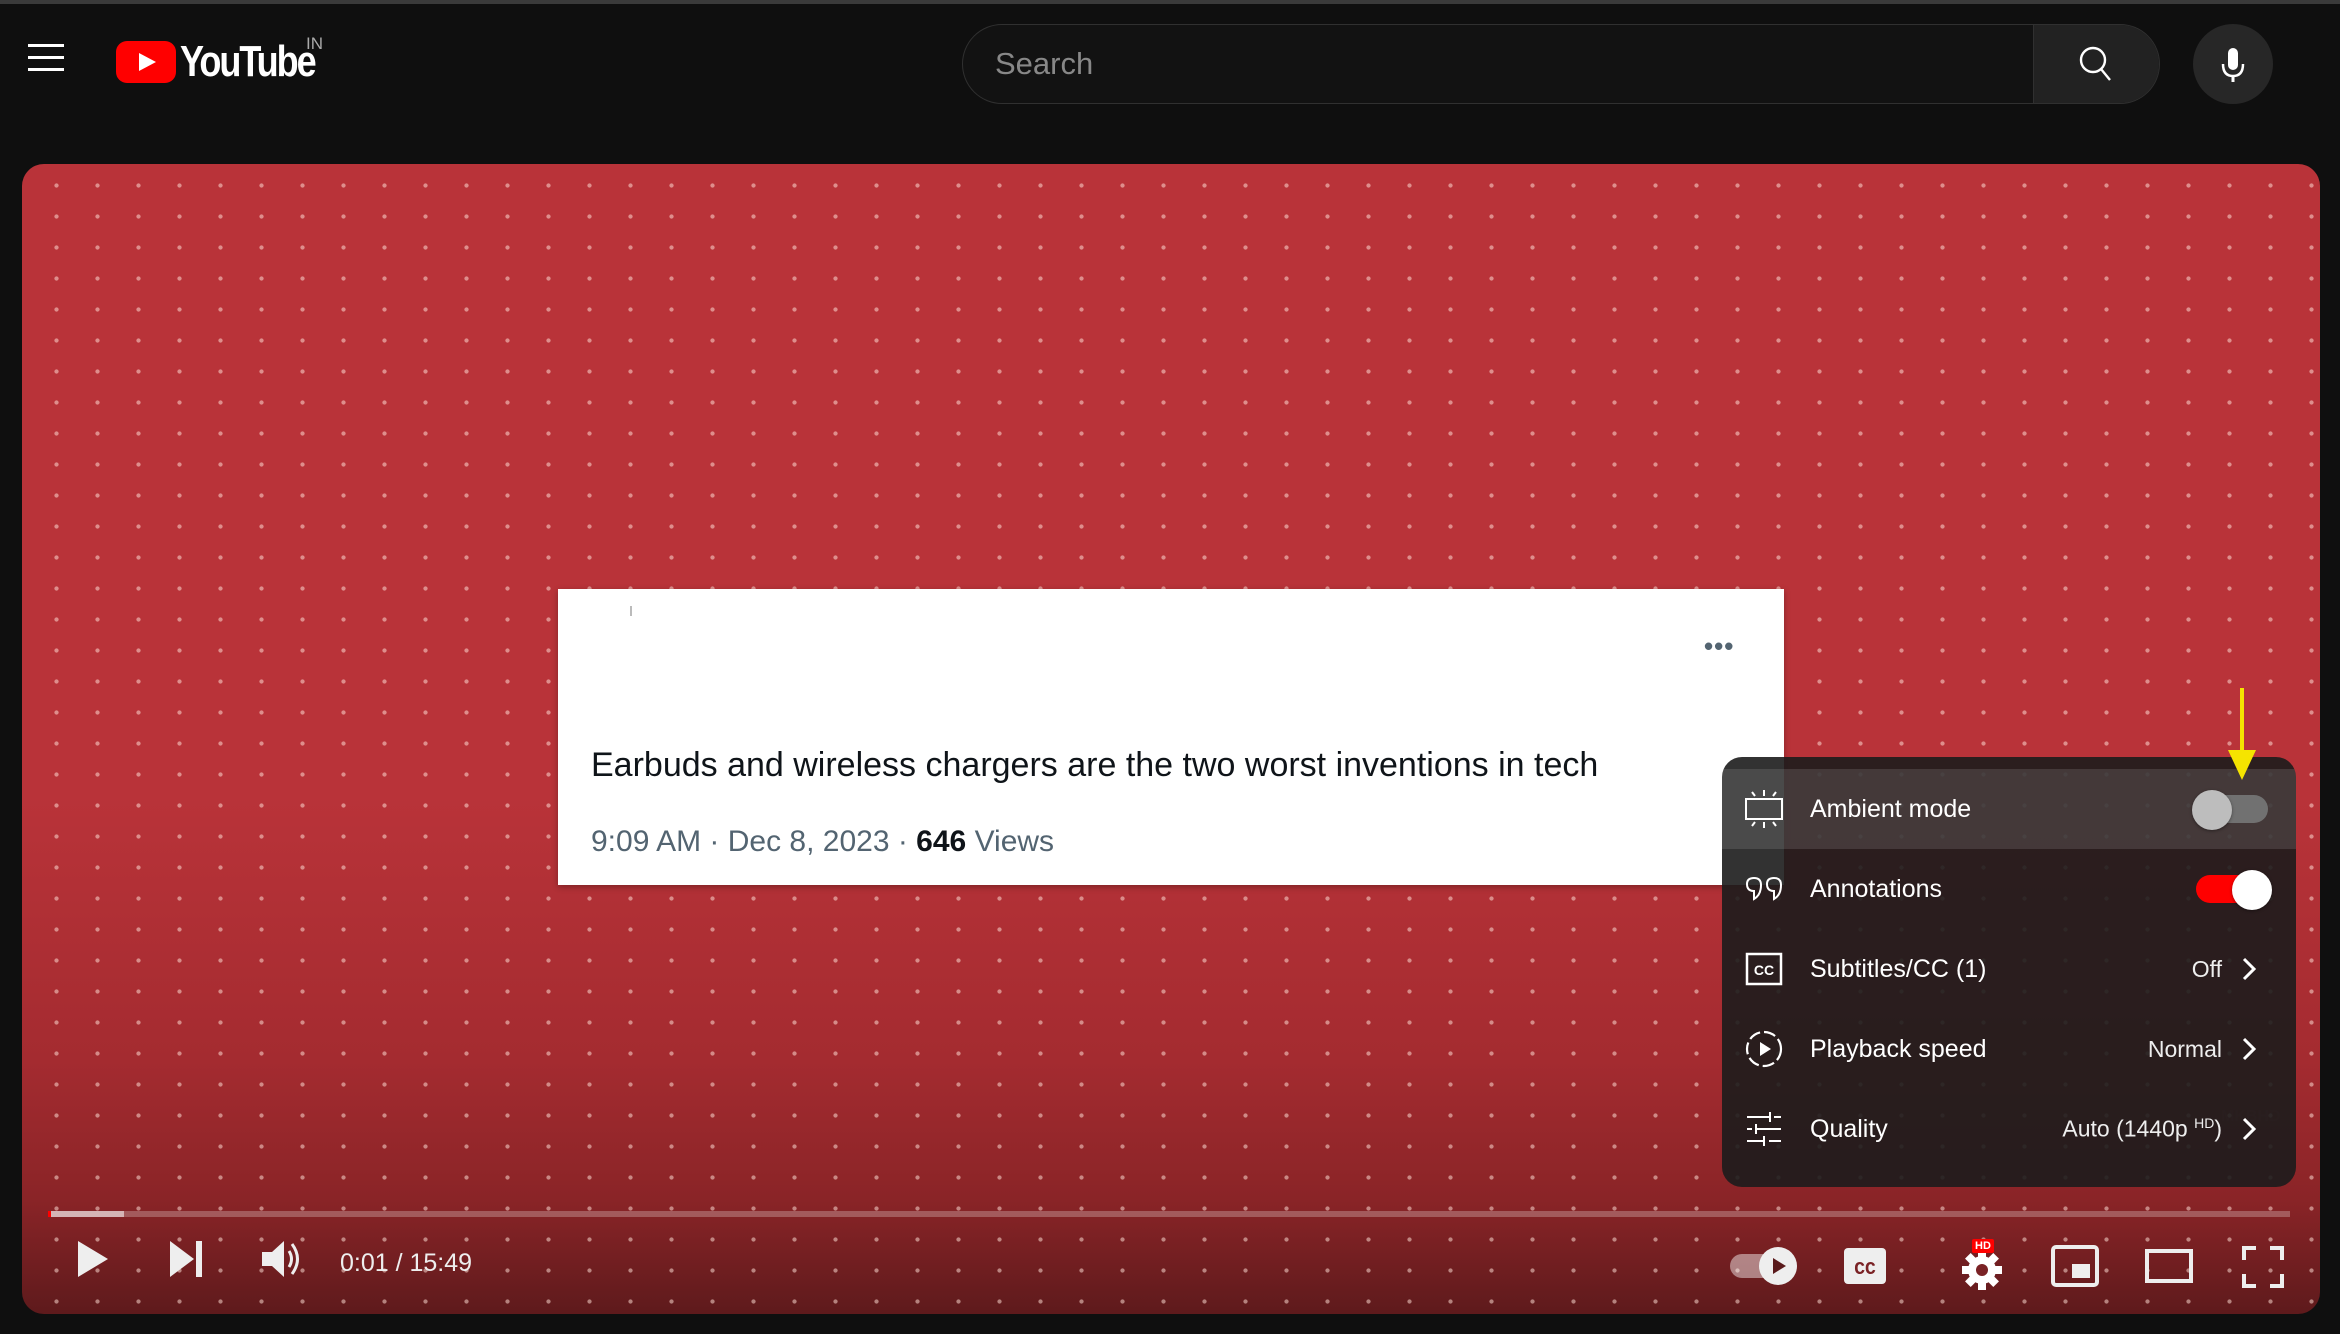  Describe the element at coordinates (1169, 1214) in the screenshot. I see `progress-bar` at that location.